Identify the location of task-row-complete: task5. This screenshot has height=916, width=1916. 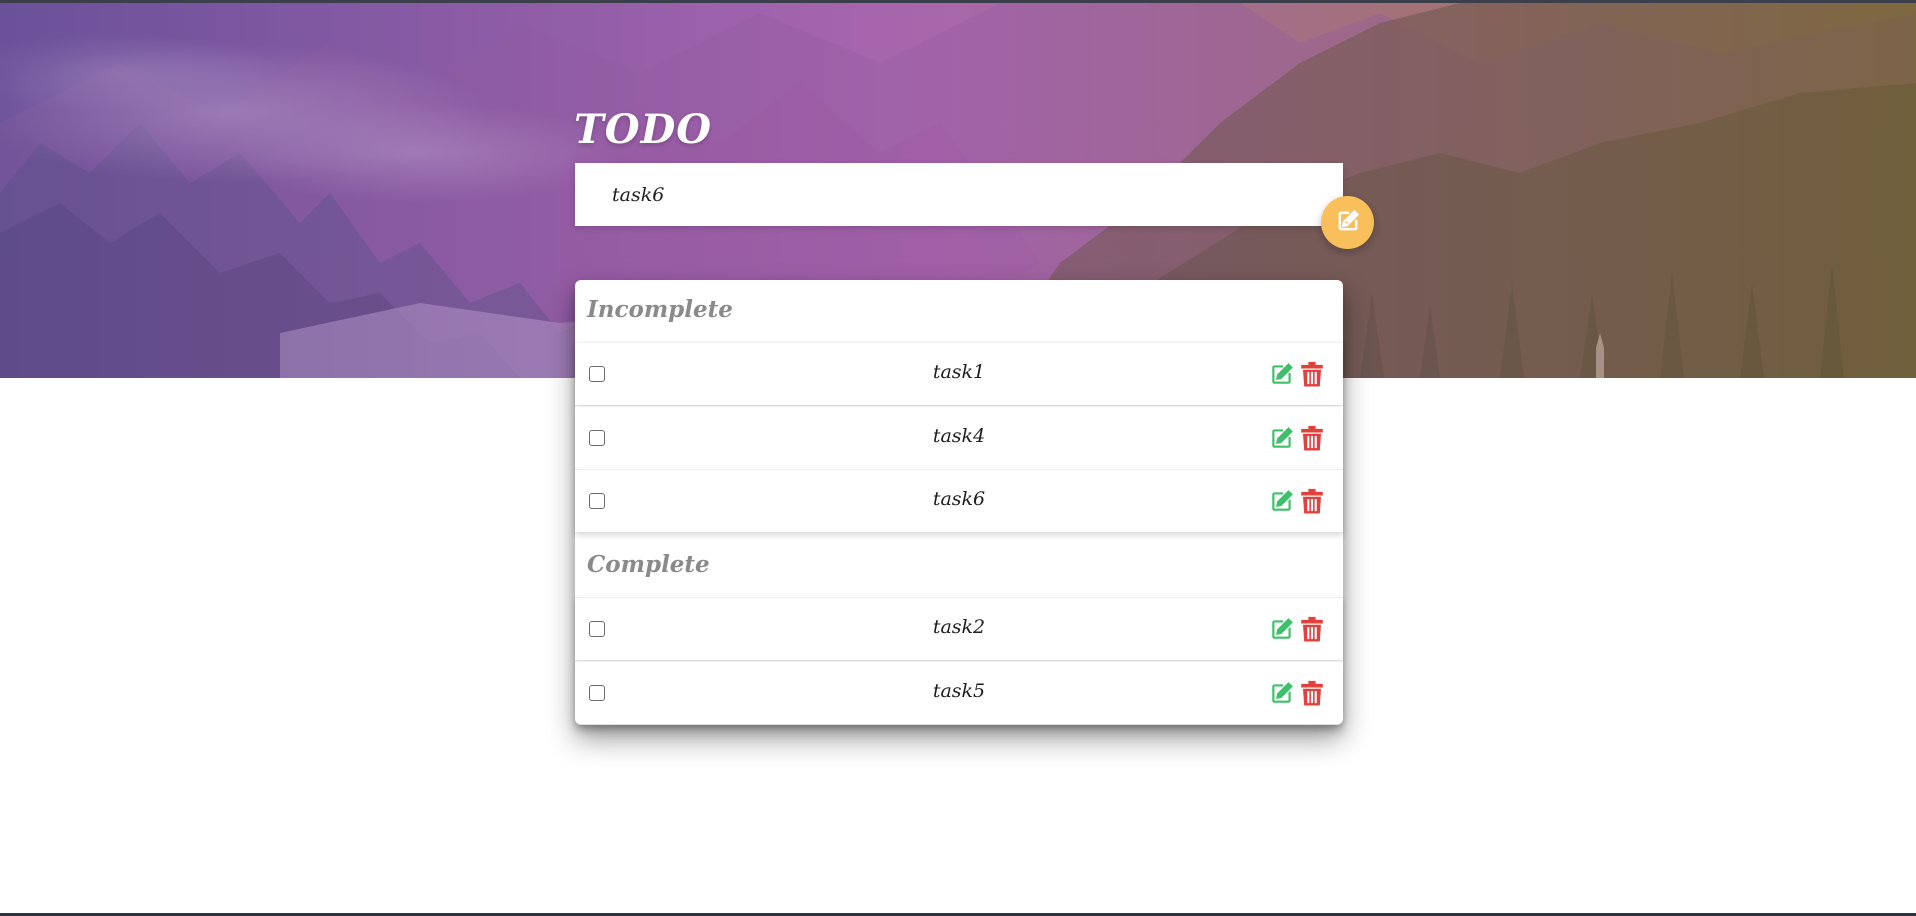
(959, 692).